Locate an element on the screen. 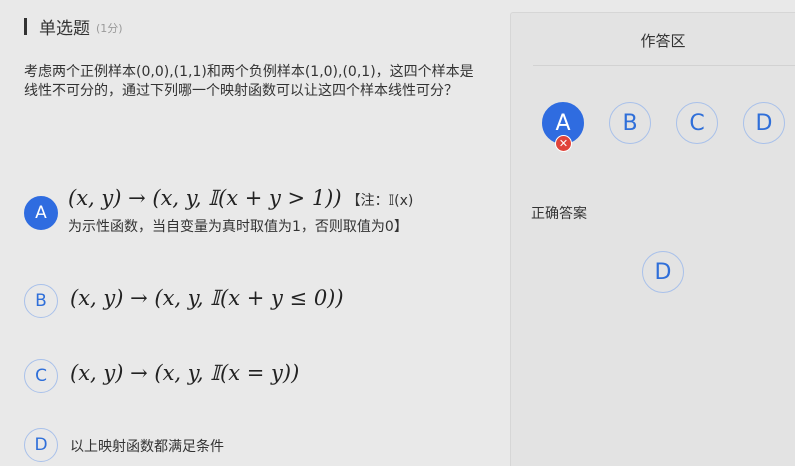  option-d: D 以上映射函数都满足条件 is located at coordinates (124, 445).